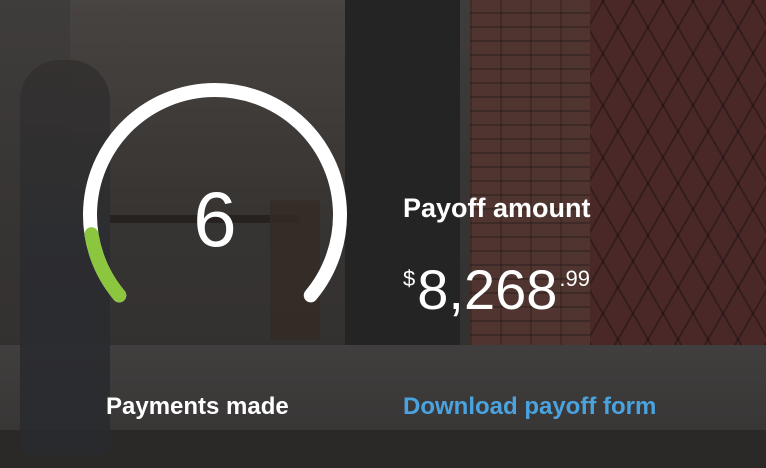 Image resolution: width=766 pixels, height=468 pixels. I want to click on payments-made-count: 6, so click(215, 219).